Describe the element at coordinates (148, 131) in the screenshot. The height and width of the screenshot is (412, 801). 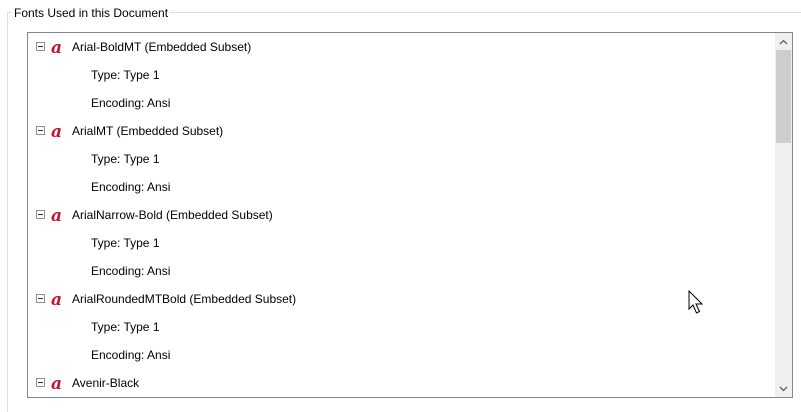
I see `font-name: ArialMT (Embedded Subset)` at that location.